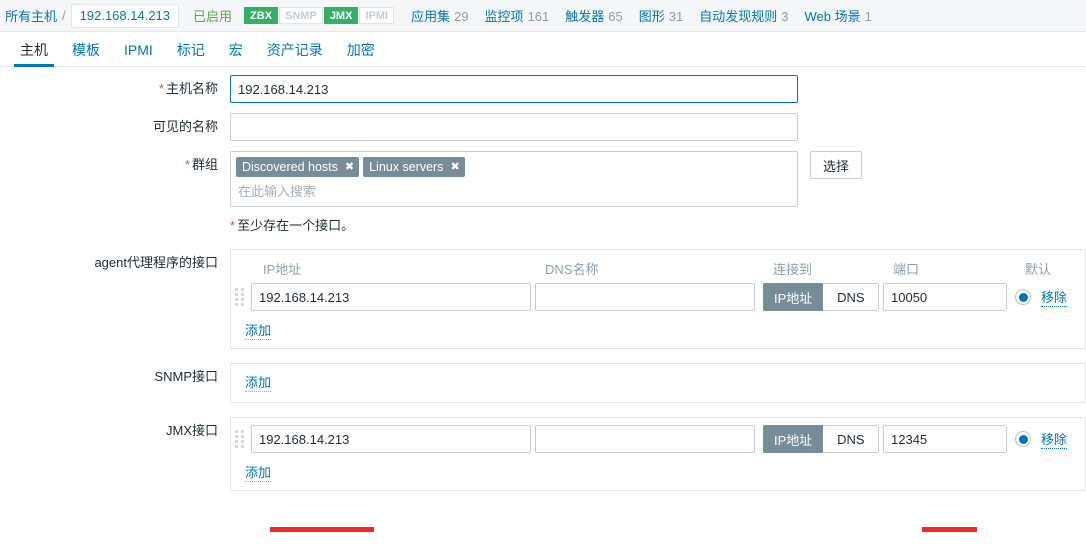  Describe the element at coordinates (543, 50) in the screenshot. I see `host-config-tabs: 主机 模板 IPMI 标记 宏 资产记录 加密` at that location.